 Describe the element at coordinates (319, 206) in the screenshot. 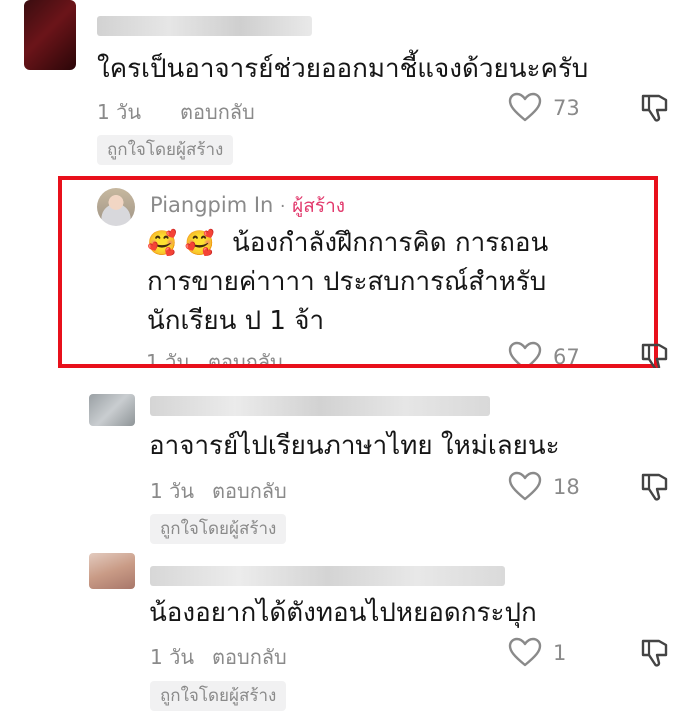

I see `creator-tag: ผู้สร้าง` at that location.